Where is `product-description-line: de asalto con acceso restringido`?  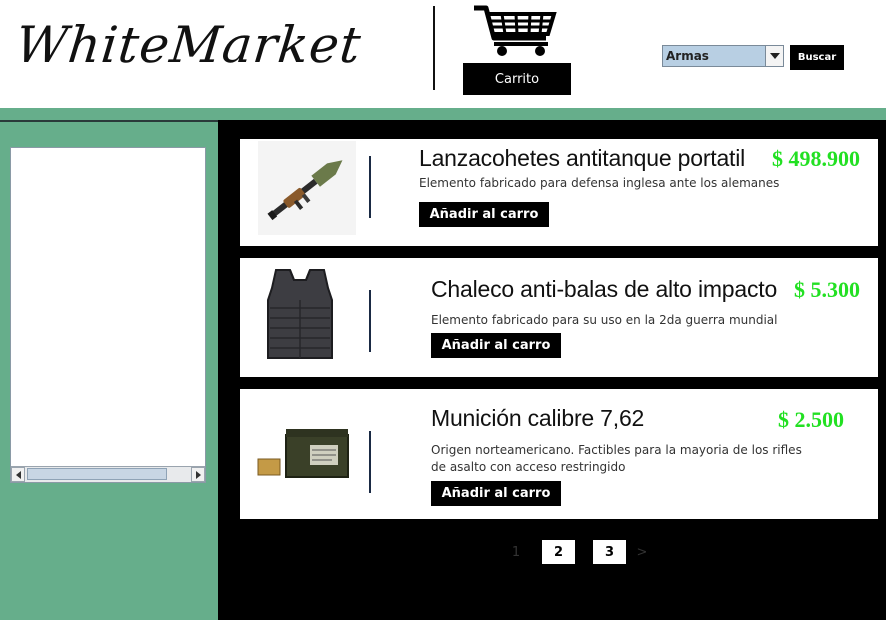
product-description-line: de asalto con acceso restringido is located at coordinates (528, 467).